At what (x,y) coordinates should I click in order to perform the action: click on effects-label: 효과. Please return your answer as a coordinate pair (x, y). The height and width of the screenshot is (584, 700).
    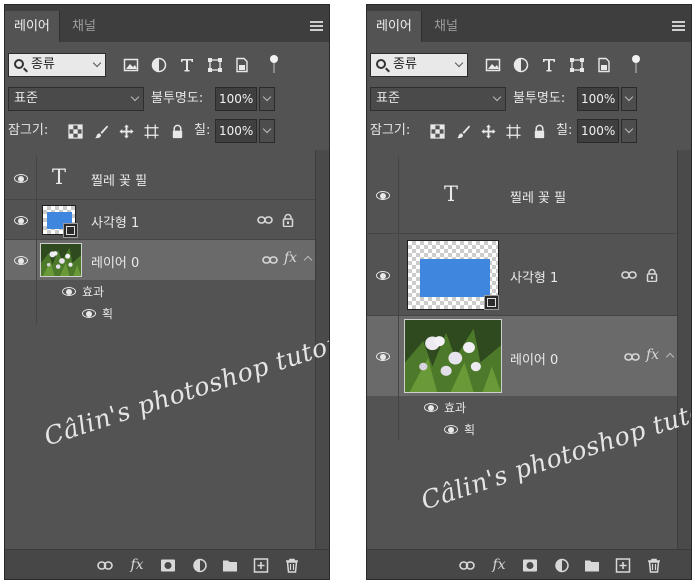
    Looking at the image, I should click on (93, 292).